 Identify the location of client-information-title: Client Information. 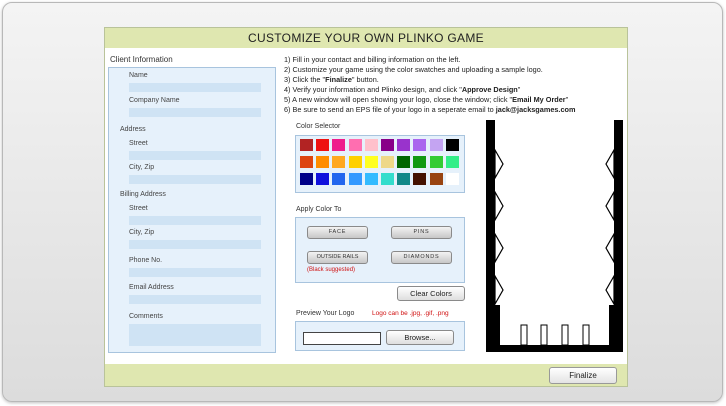
(141, 59).